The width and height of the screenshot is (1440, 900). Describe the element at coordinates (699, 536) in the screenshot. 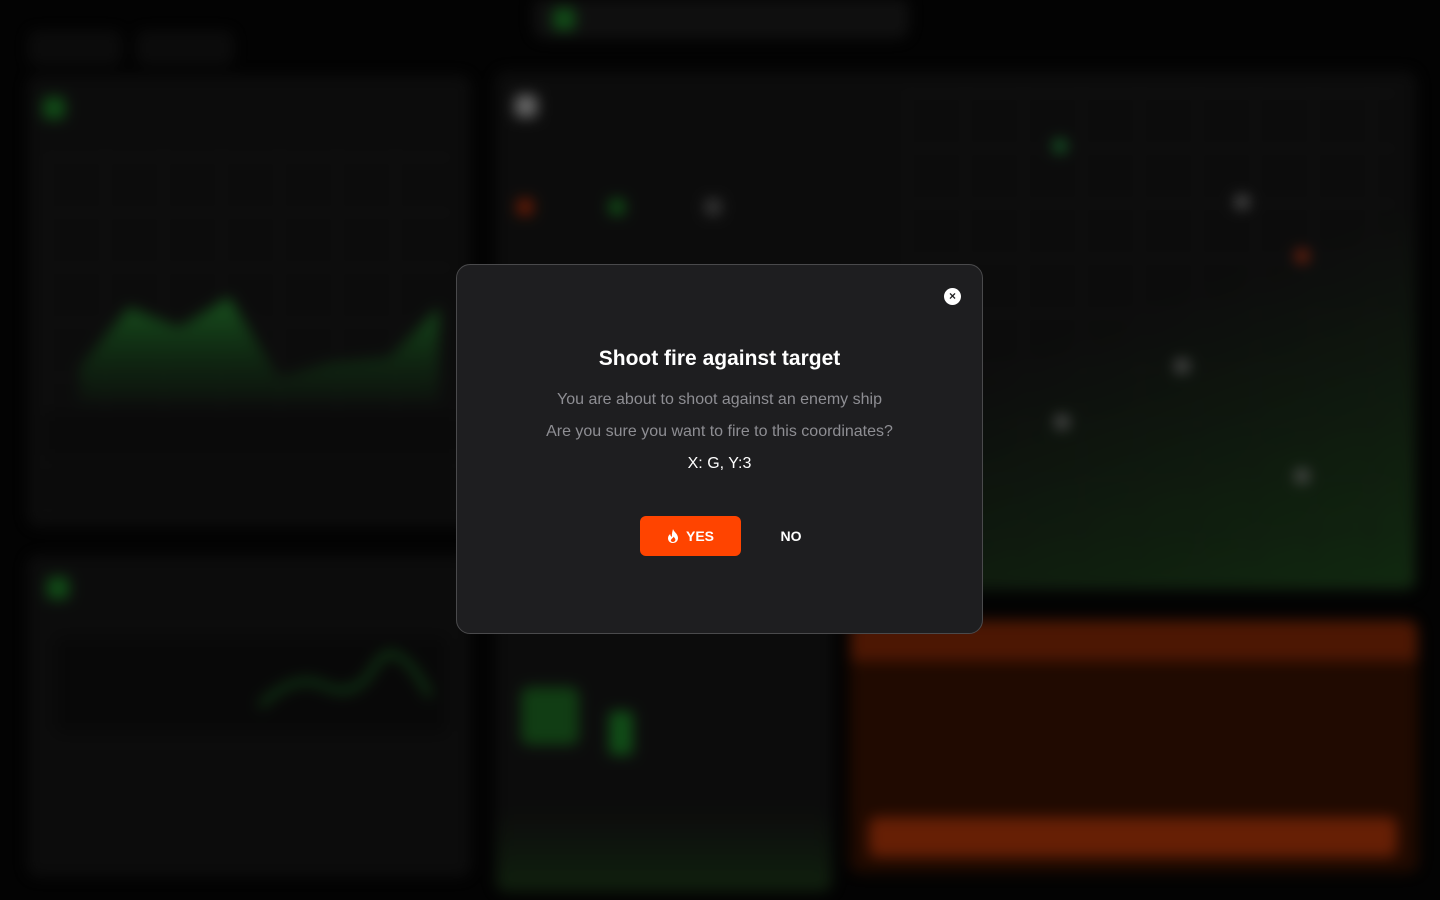

I see `yes-label: YES` at that location.